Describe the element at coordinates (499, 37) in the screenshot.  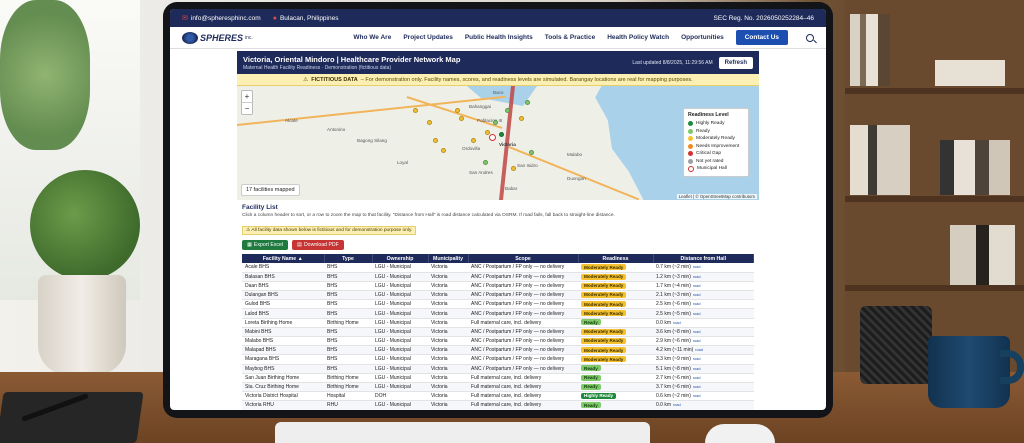
I see `nav-public-health-insights: Public Health Insights` at that location.